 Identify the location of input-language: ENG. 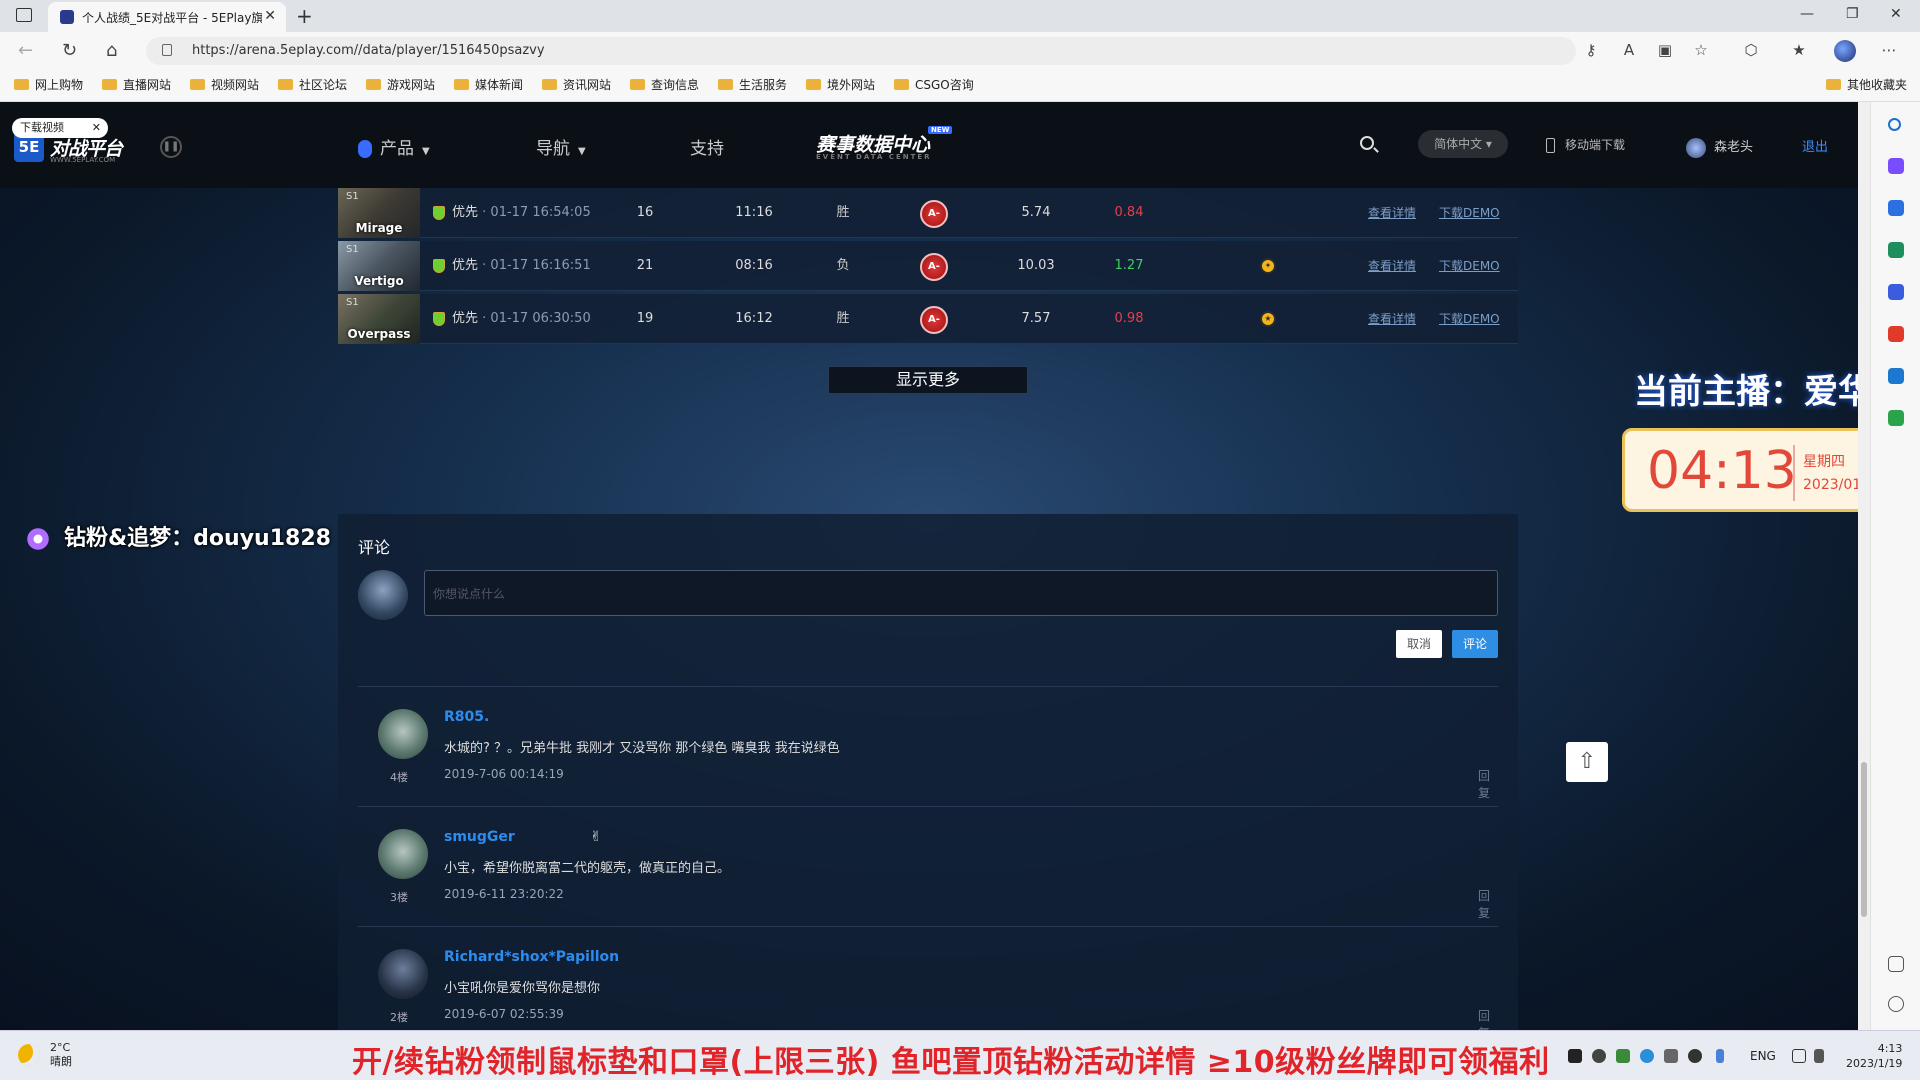
(1763, 1056).